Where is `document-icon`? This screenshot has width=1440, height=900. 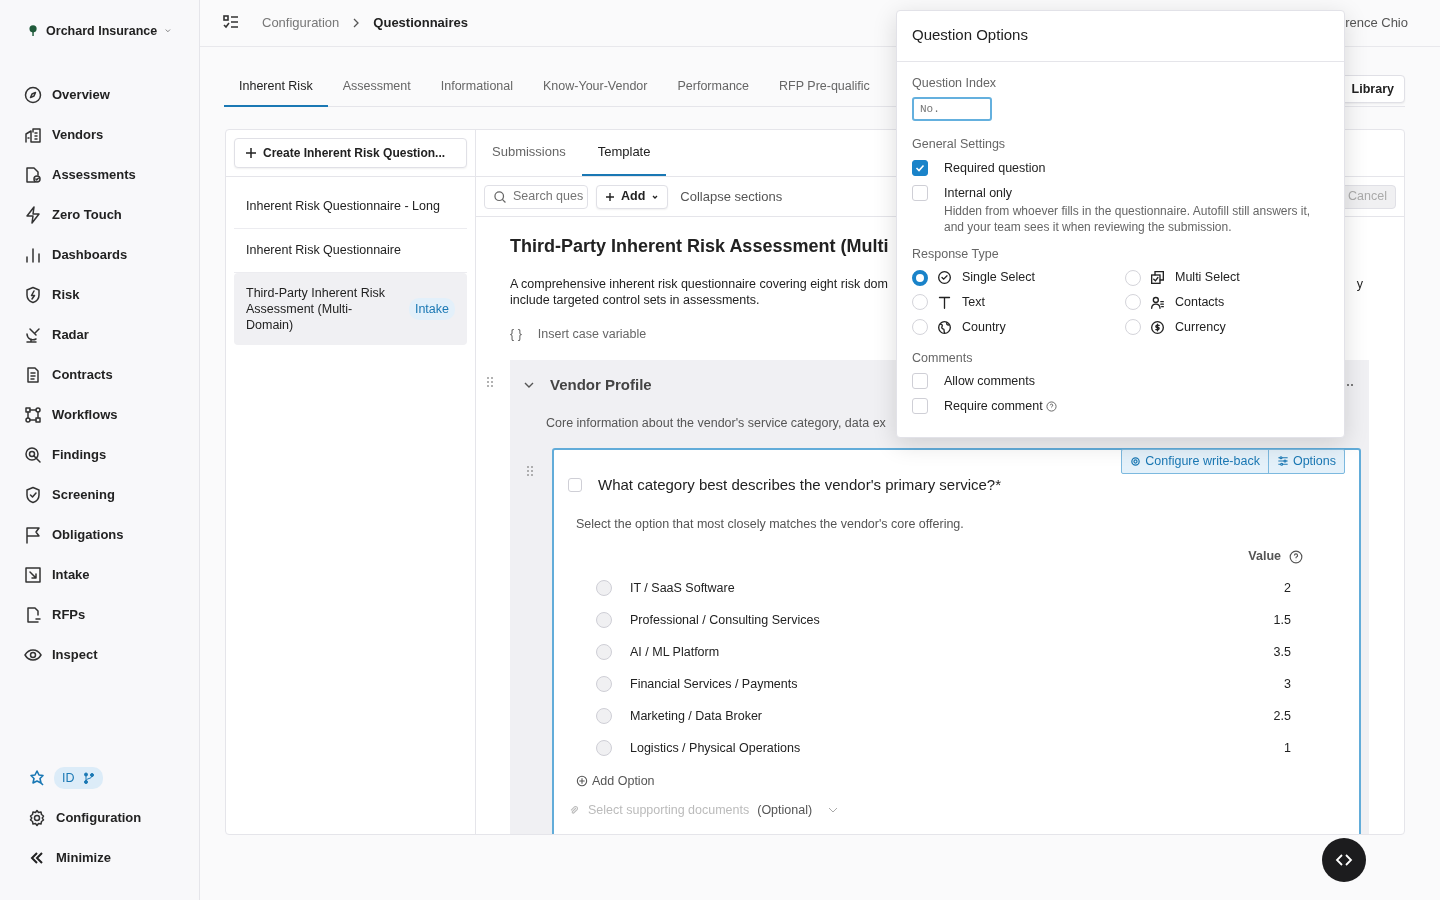 document-icon is located at coordinates (33, 374).